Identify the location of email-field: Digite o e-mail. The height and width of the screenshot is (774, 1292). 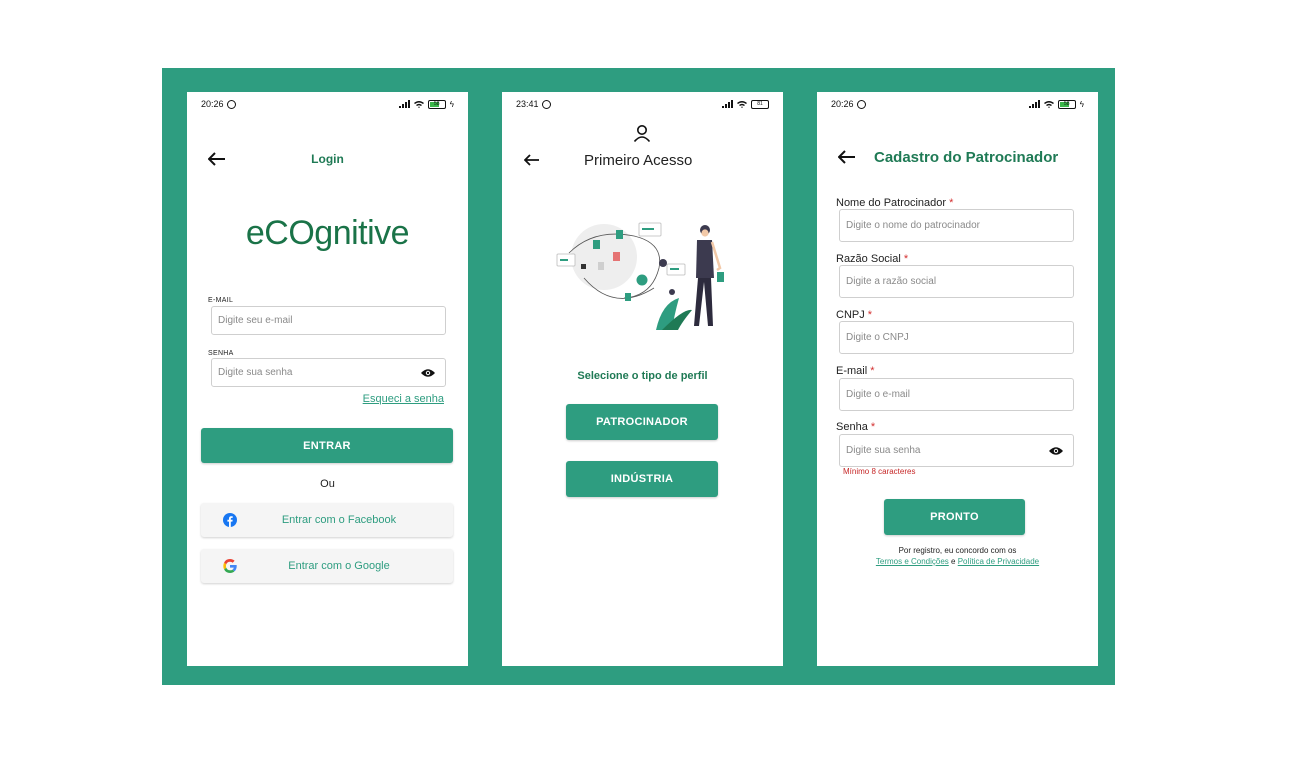
(956, 394).